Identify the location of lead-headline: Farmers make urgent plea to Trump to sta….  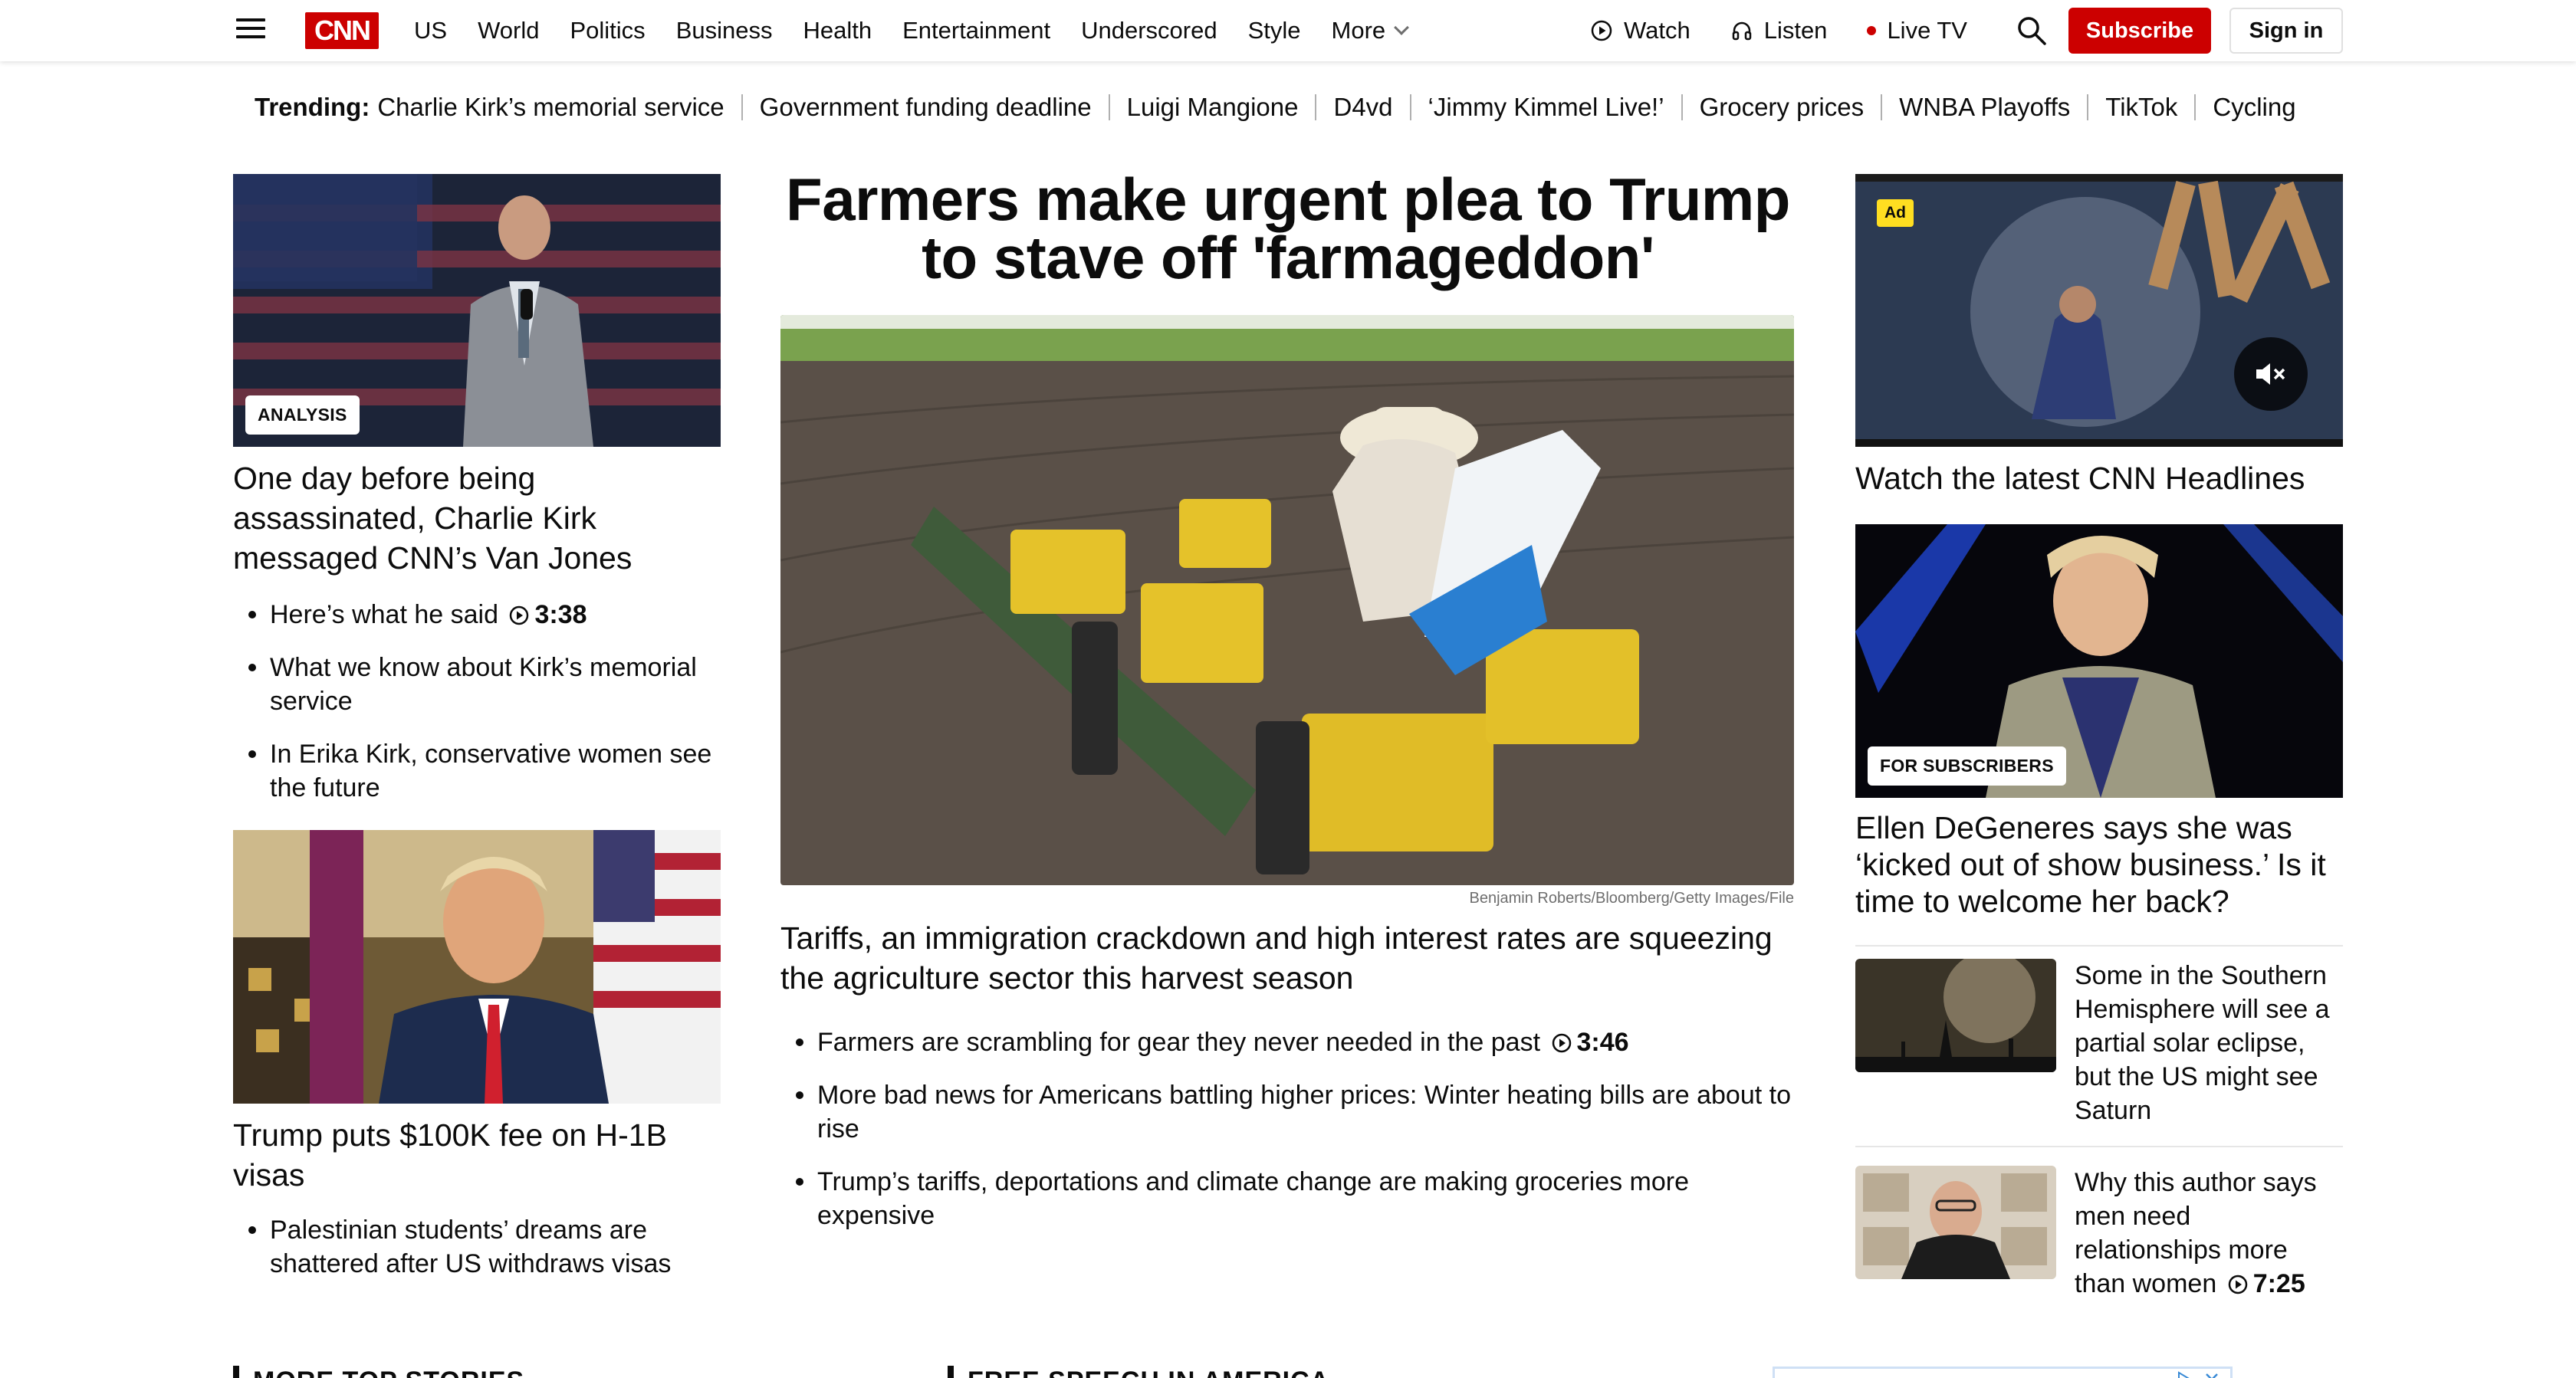
(1288, 228).